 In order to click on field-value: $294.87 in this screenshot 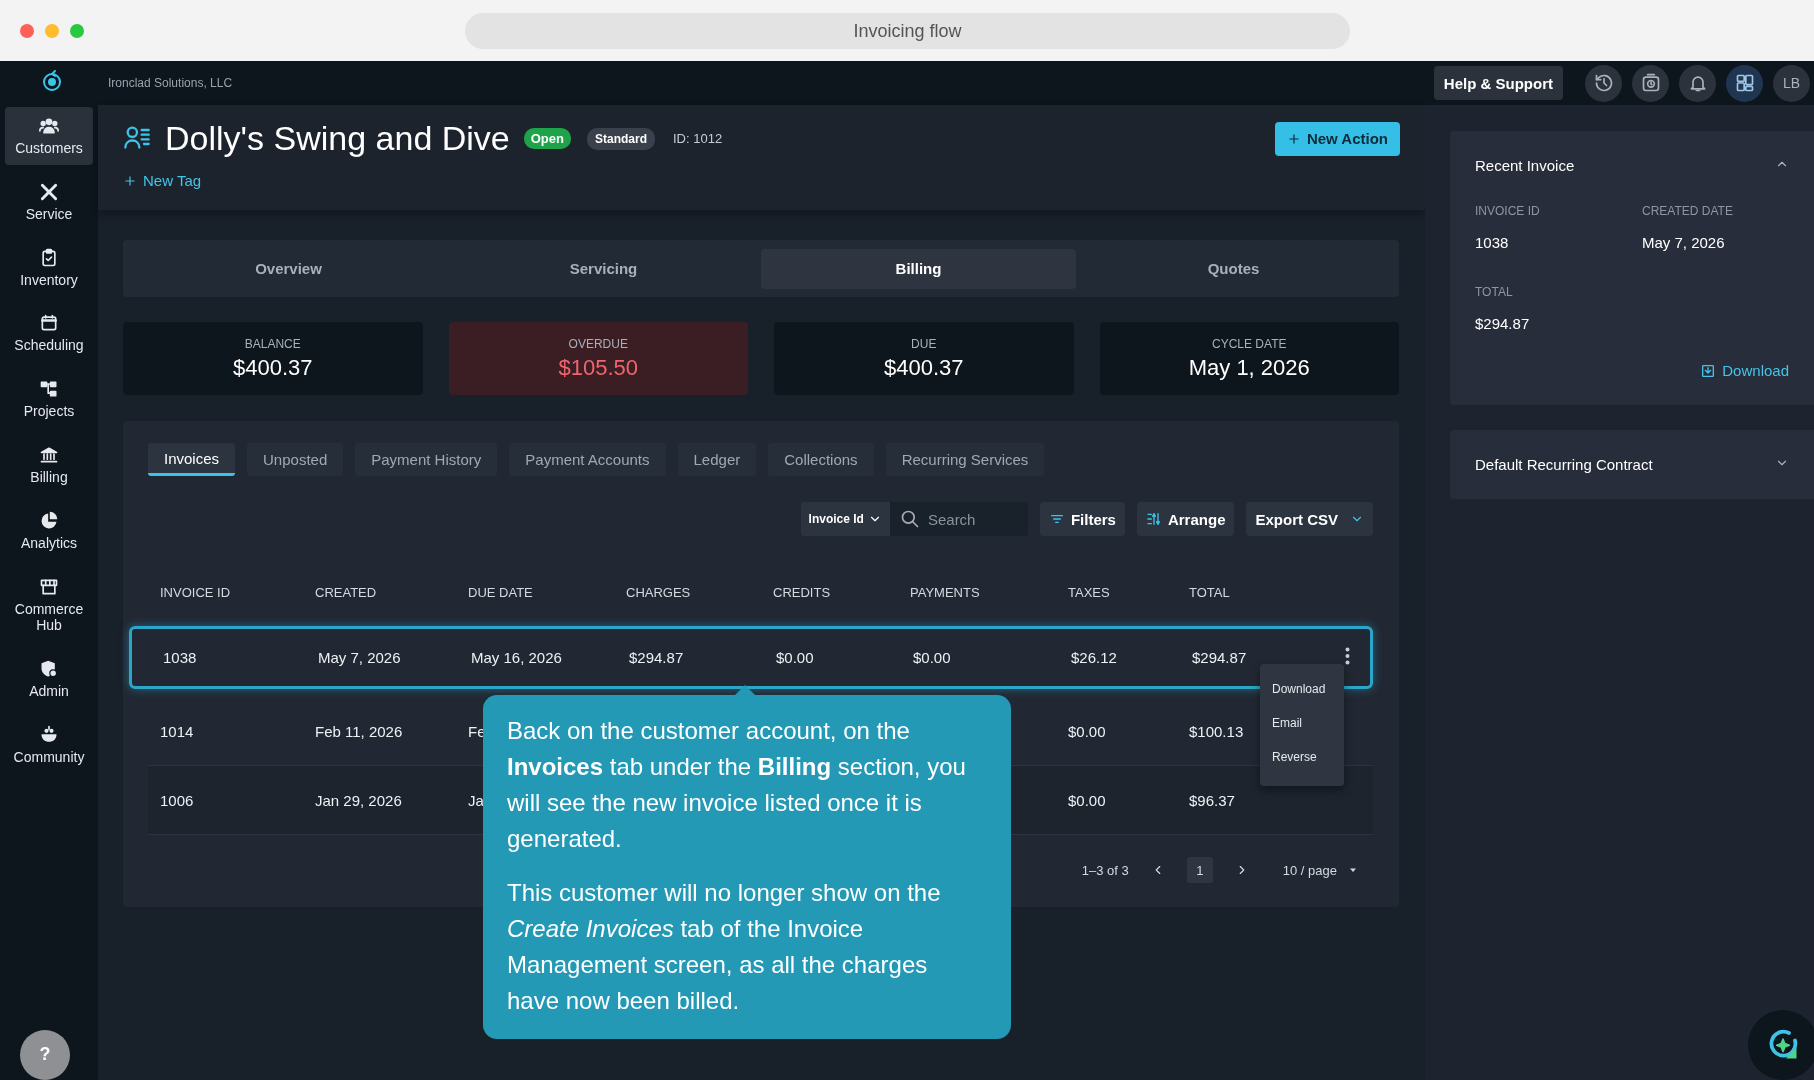, I will do `click(1503, 323)`.